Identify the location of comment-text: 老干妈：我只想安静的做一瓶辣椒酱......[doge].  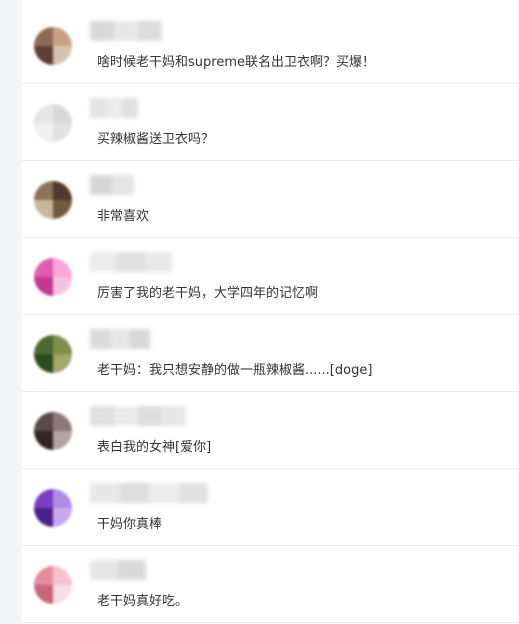
(235, 370).